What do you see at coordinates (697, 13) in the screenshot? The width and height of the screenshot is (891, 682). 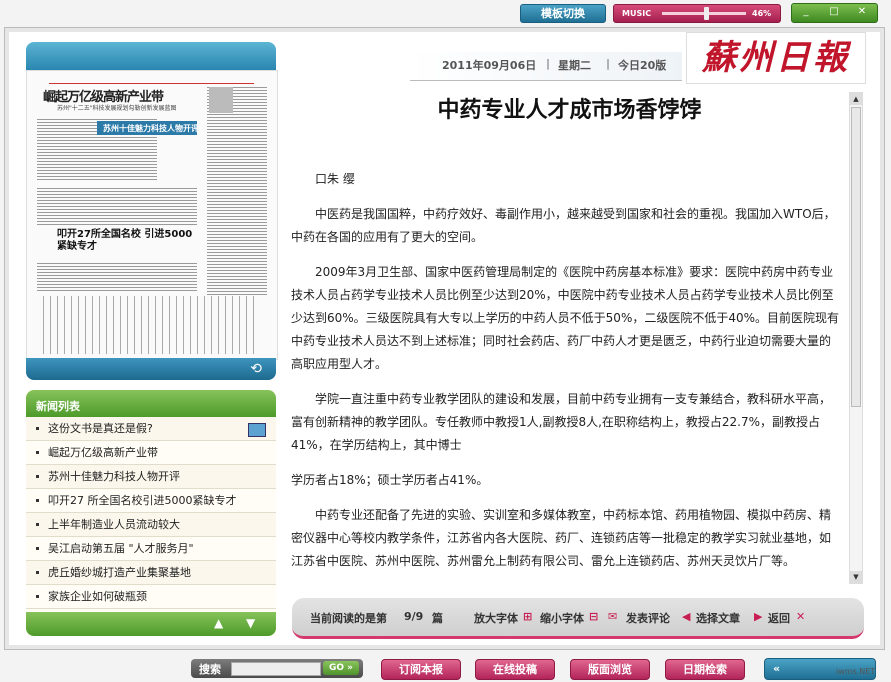 I see `music-control: MUSIC 46%` at bounding box center [697, 13].